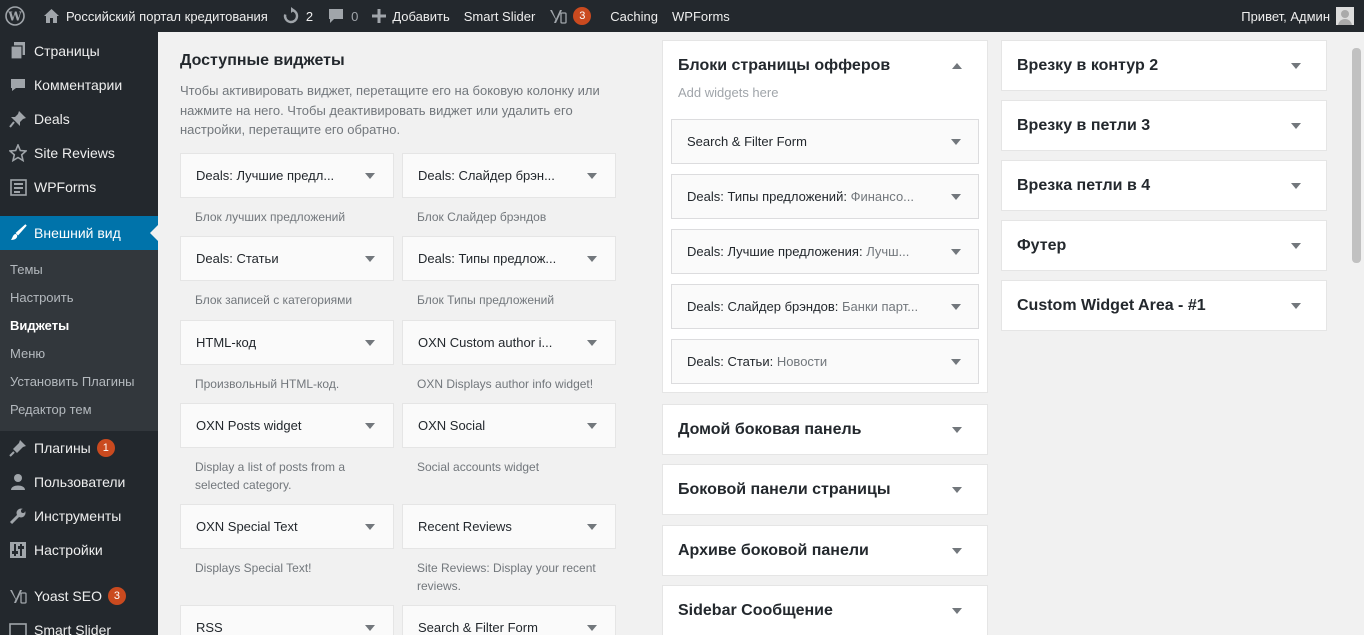  I want to click on comments-link: 0, so click(342, 16).